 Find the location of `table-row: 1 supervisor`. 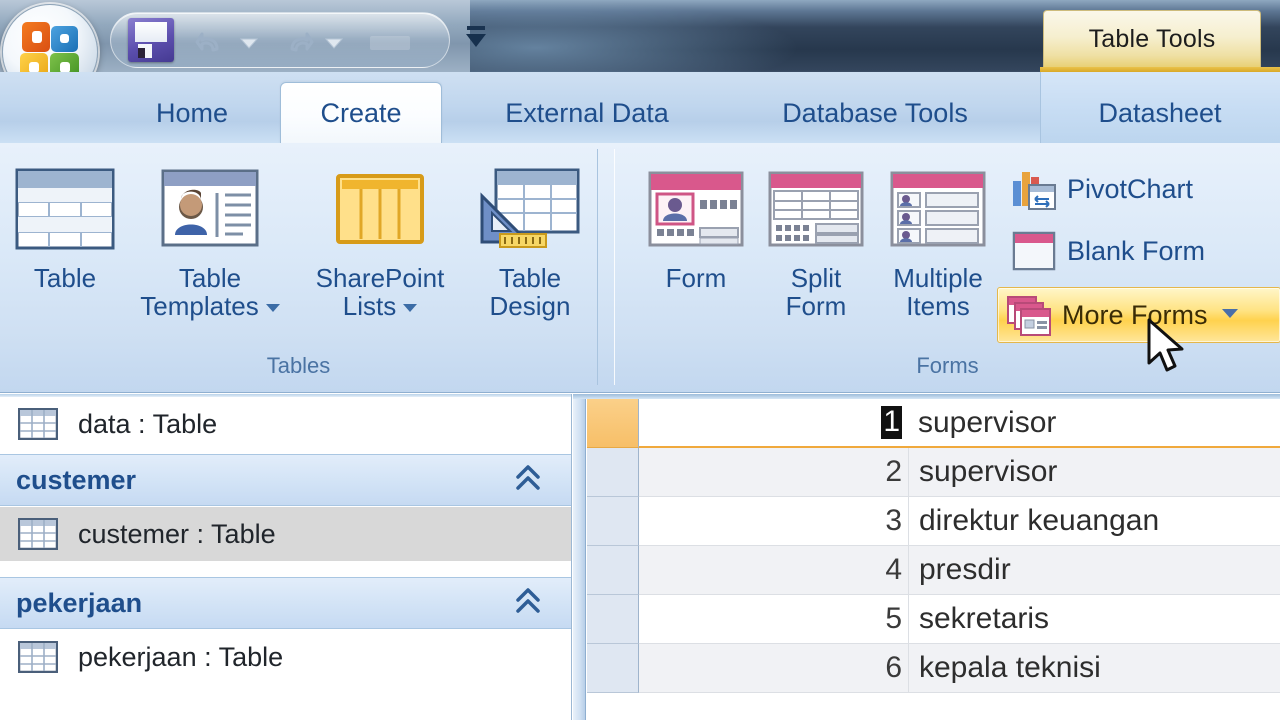

table-row: 1 supervisor is located at coordinates (933, 423).